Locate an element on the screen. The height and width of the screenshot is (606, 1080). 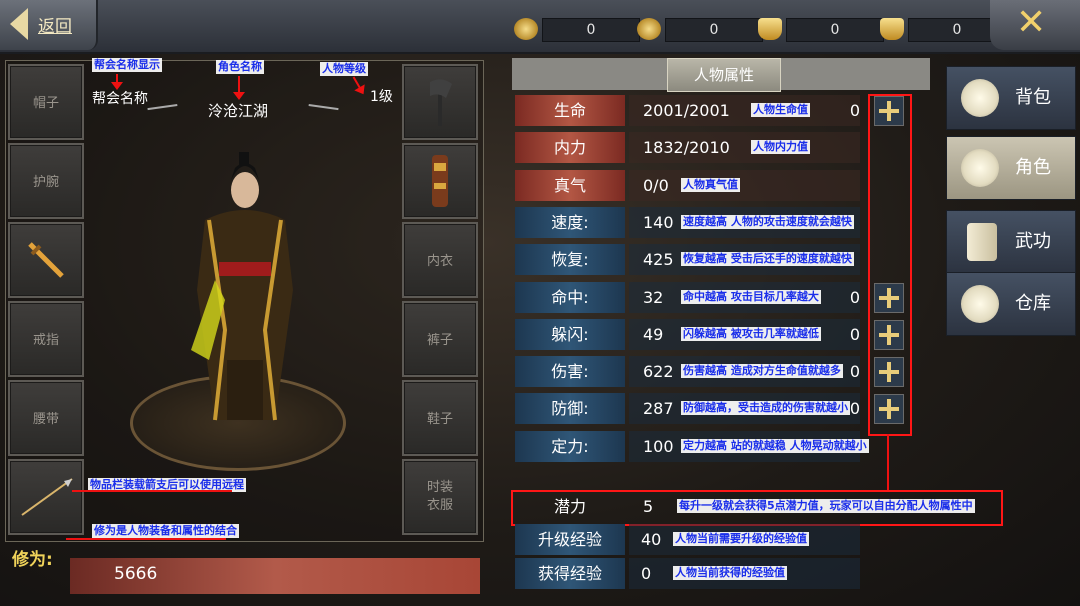
attribute-row: 定力: 100 定力越高 站的就越稳 人物晃动就越小 is located at coordinates (692, 446).